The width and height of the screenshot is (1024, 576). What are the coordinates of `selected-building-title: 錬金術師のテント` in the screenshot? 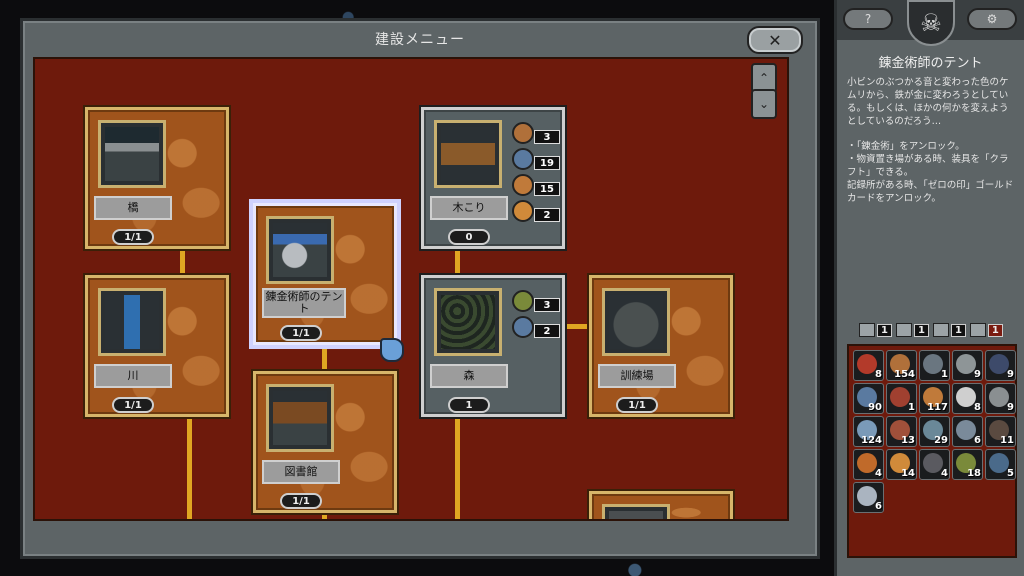 It's located at (930, 63).